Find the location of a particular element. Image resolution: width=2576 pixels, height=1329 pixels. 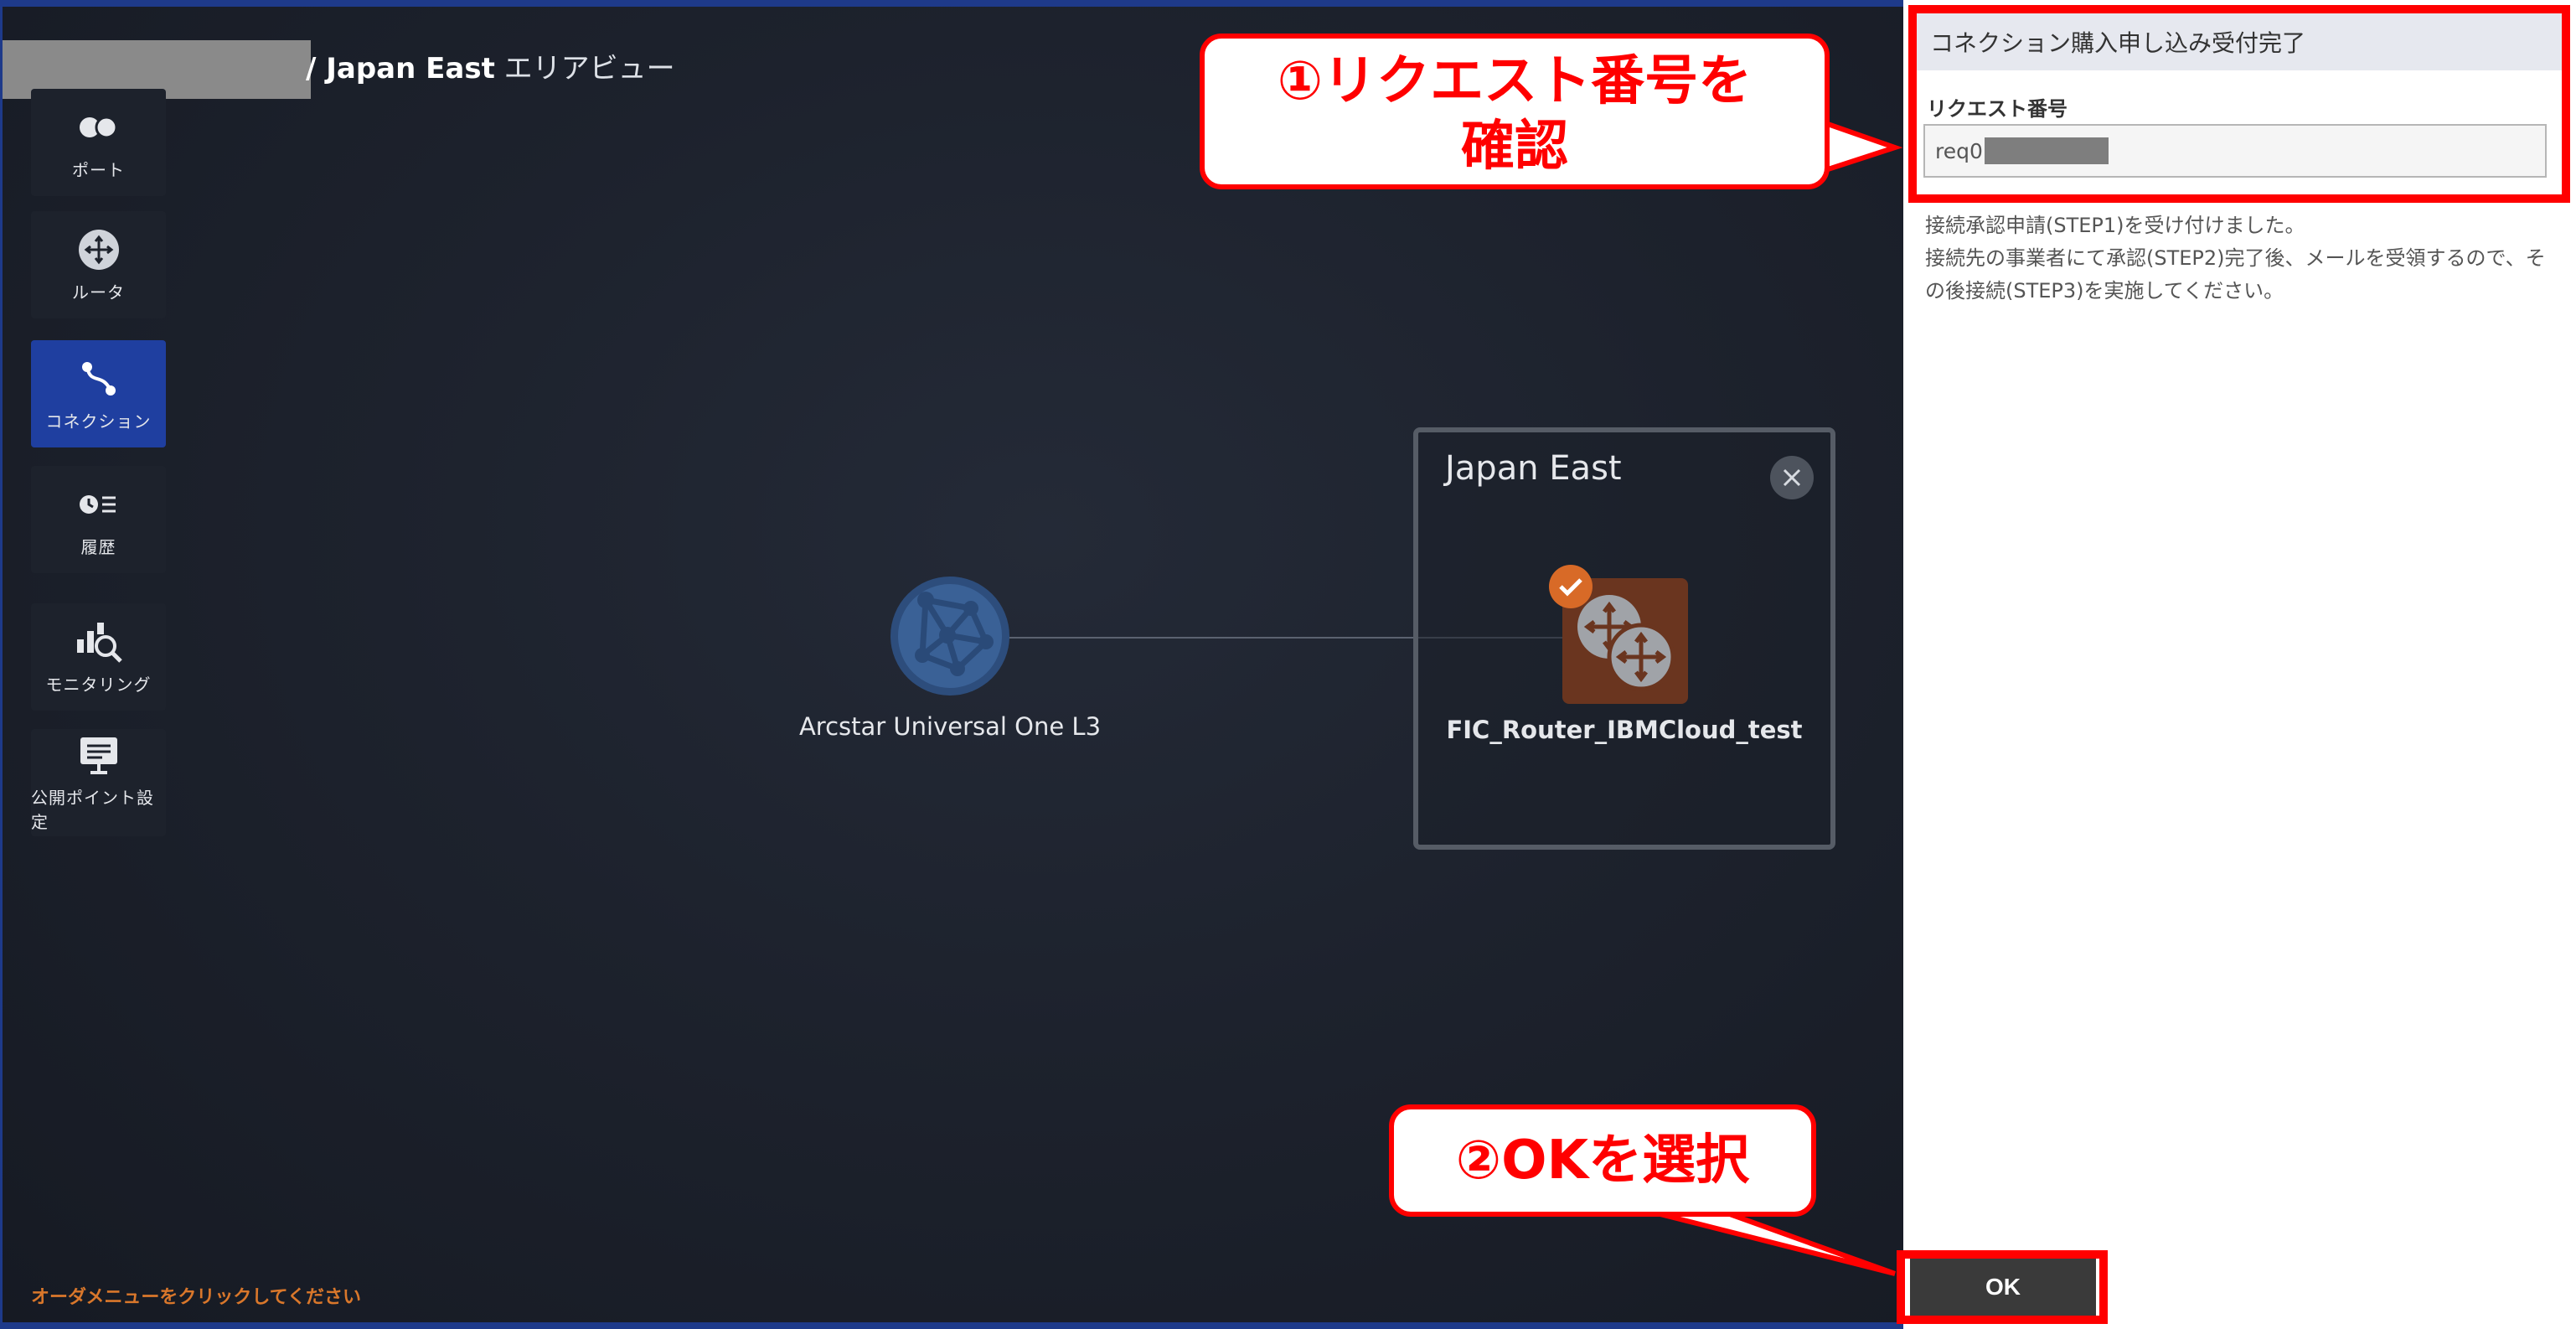

callout-pointers is located at coordinates (1776, 697).